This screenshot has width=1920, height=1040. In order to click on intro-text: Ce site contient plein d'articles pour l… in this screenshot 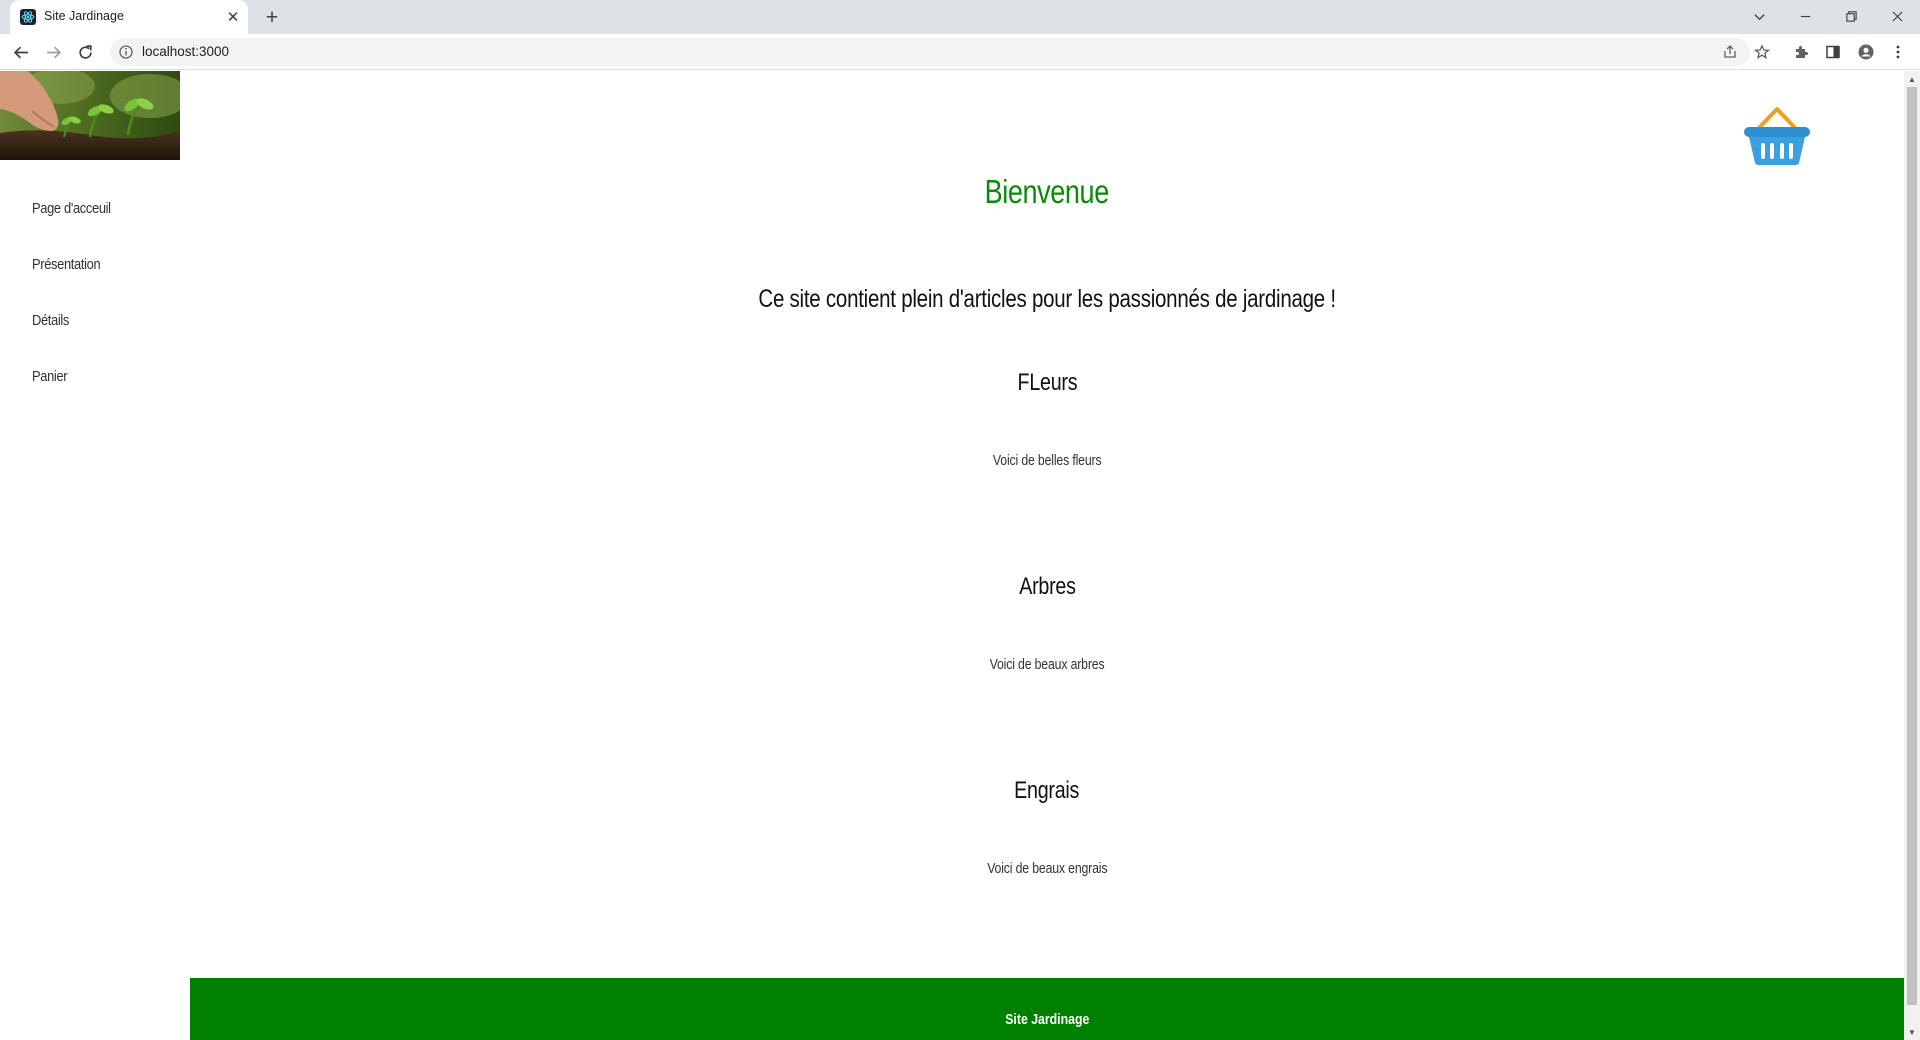, I will do `click(1047, 299)`.